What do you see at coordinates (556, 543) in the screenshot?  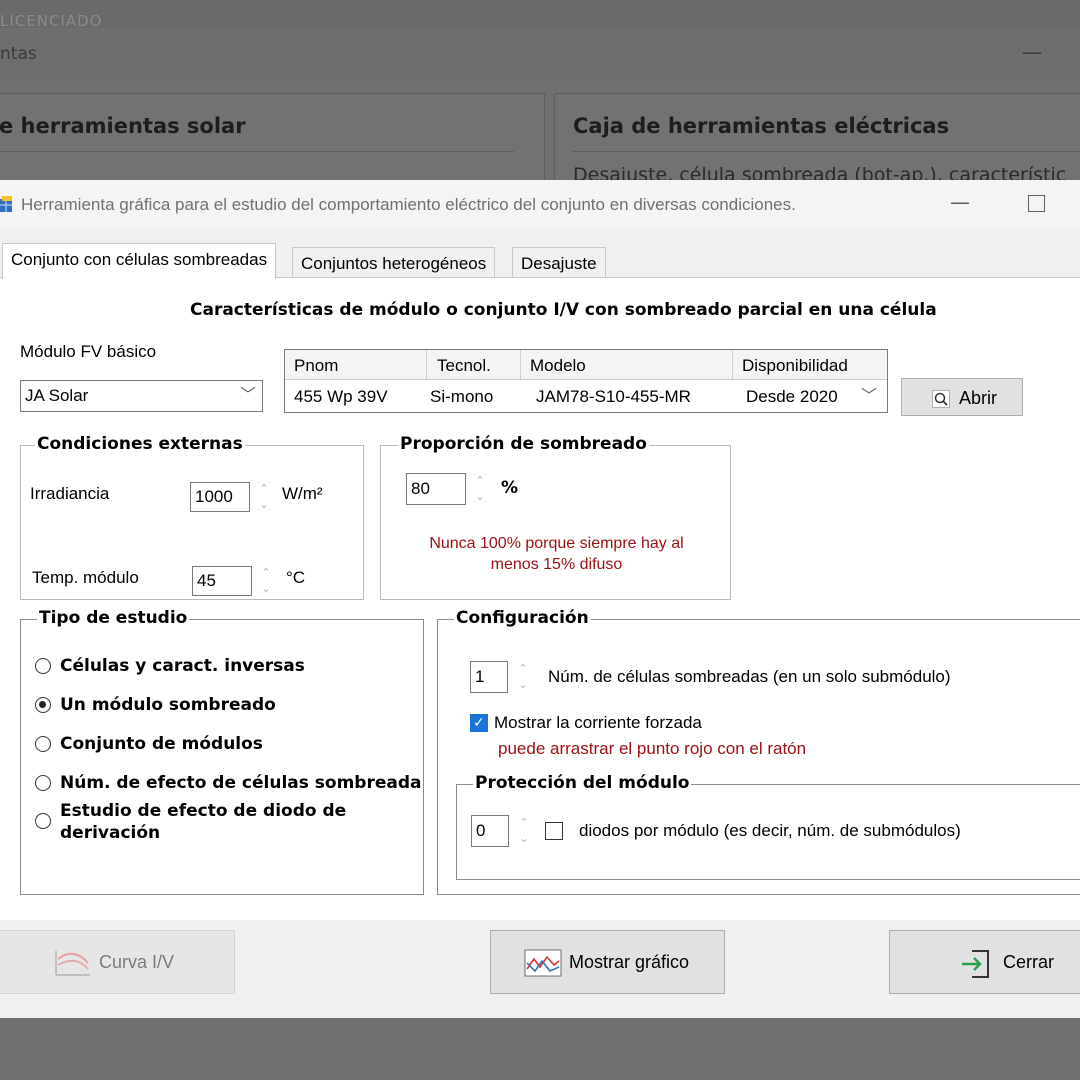 I see `shading-note-line1: Nunca 100% porque siempre hay al` at bounding box center [556, 543].